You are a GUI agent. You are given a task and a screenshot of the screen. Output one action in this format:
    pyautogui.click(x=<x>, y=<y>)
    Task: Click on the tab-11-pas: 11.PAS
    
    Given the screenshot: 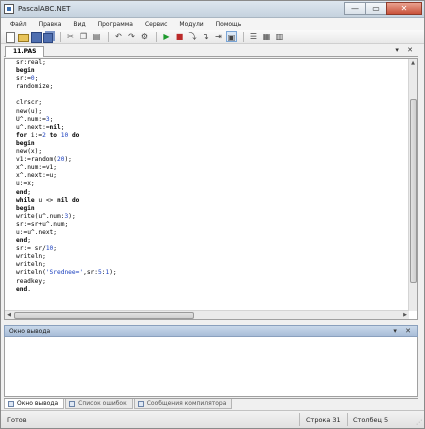 What is the action you would take?
    pyautogui.click(x=24, y=51)
    